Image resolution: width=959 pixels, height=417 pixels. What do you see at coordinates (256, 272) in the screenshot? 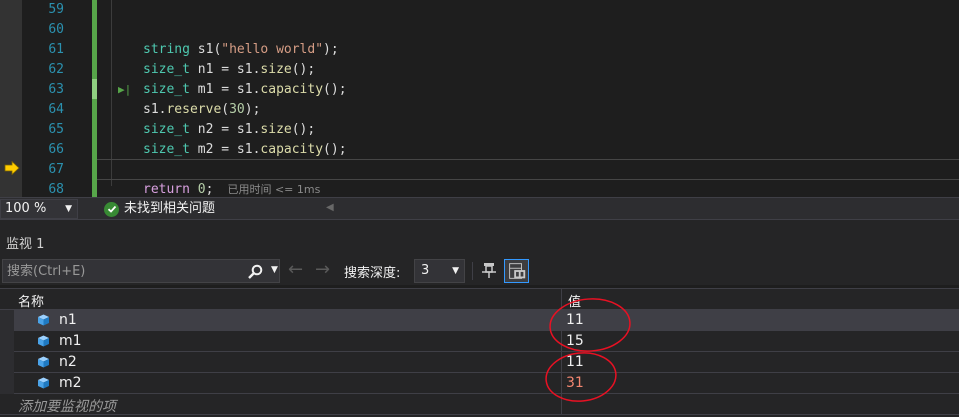
I see `search-icon` at bounding box center [256, 272].